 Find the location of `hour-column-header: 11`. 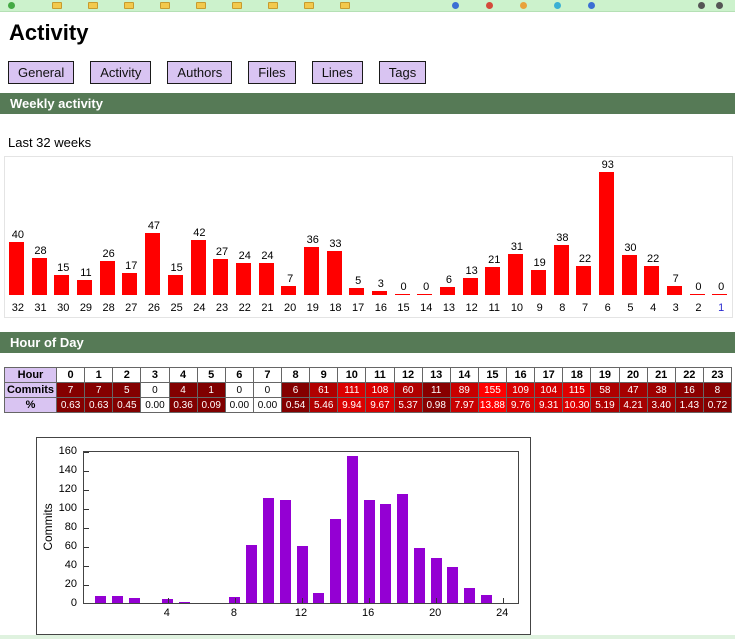

hour-column-header: 11 is located at coordinates (380, 375).